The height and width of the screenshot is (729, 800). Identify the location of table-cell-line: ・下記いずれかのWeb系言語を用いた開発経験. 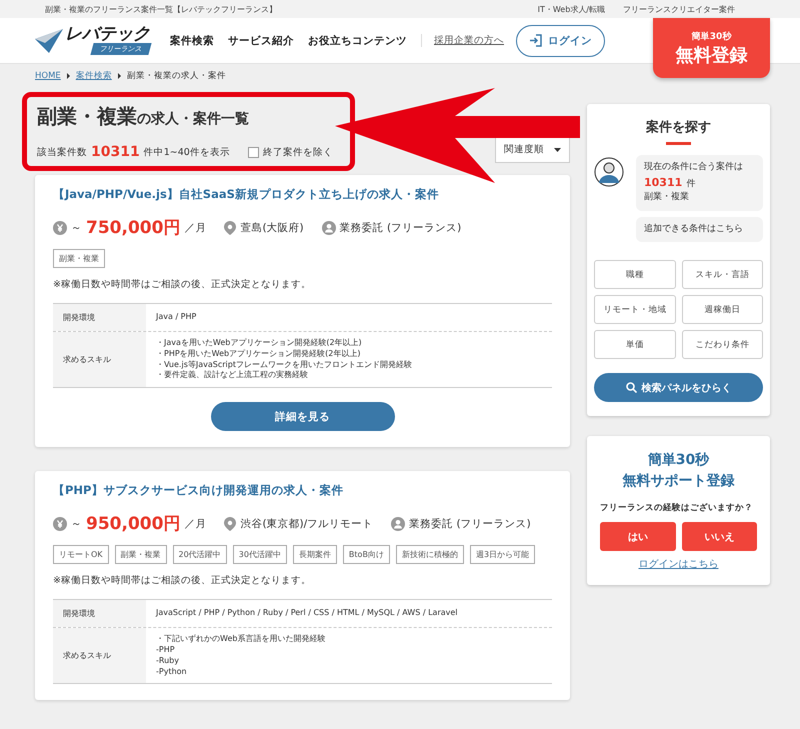
(241, 639).